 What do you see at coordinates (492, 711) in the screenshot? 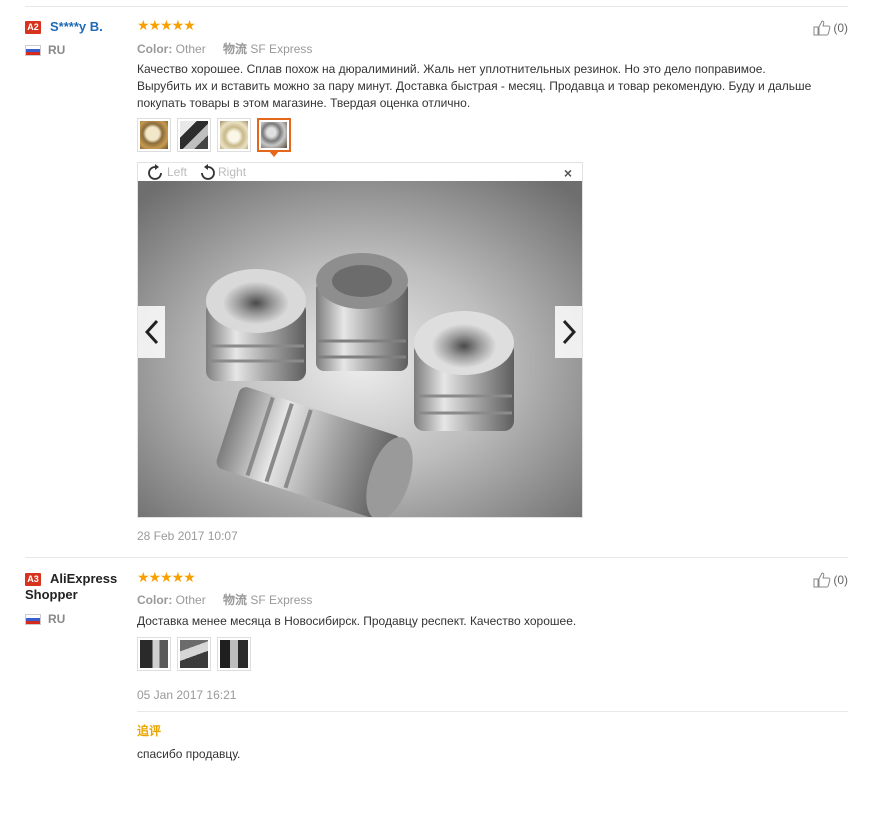
I see `followup-divider` at bounding box center [492, 711].